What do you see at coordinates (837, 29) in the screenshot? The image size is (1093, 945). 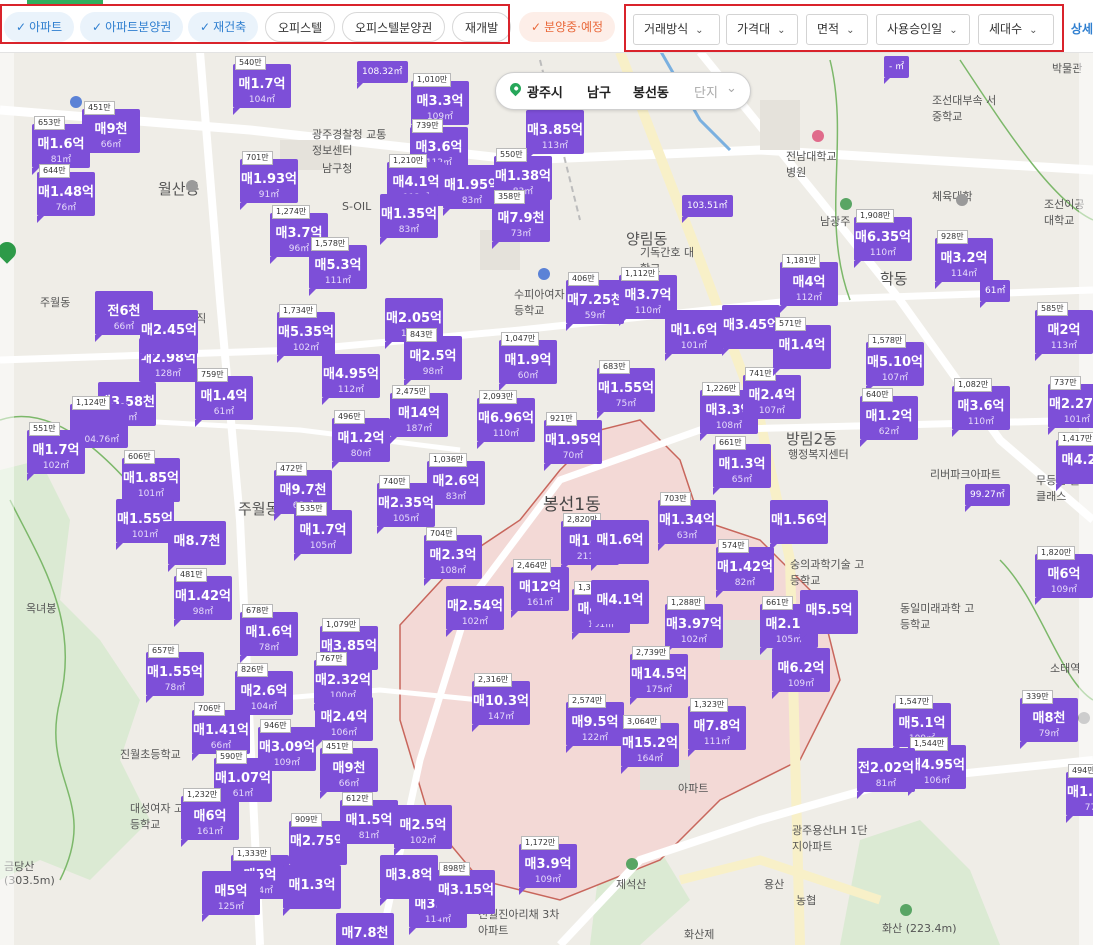 I see `dropdown-area: 면적 ⌄` at bounding box center [837, 29].